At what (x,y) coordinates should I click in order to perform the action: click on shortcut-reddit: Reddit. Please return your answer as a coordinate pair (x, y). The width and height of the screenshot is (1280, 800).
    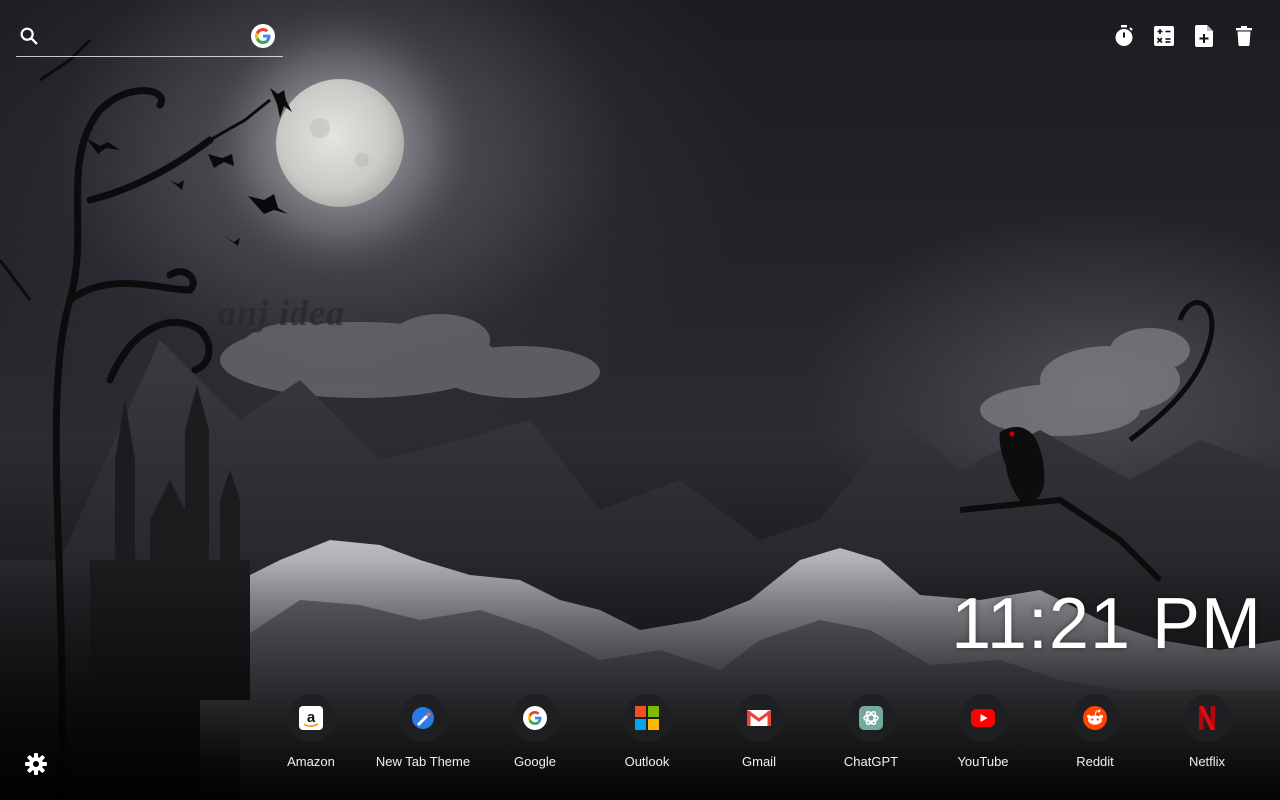
    Looking at the image, I should click on (1095, 731).